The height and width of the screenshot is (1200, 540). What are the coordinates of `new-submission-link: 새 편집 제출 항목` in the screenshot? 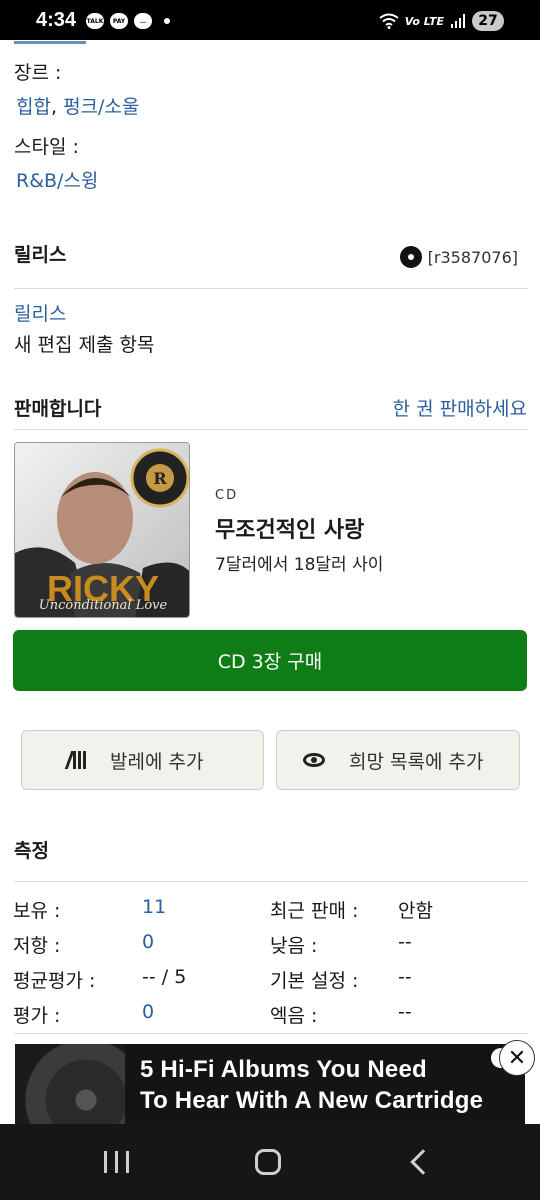 It's located at (84, 343).